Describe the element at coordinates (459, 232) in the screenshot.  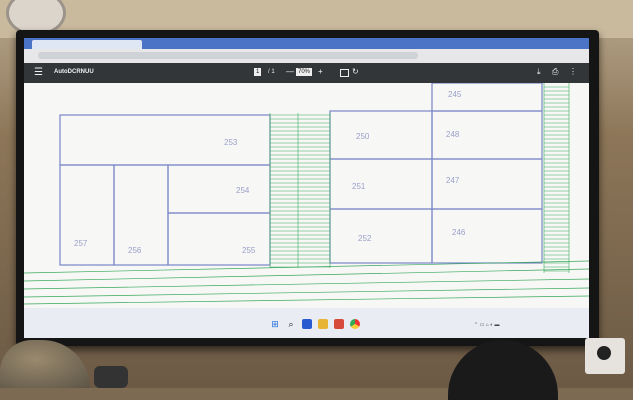
I see `label-246: 246` at that location.